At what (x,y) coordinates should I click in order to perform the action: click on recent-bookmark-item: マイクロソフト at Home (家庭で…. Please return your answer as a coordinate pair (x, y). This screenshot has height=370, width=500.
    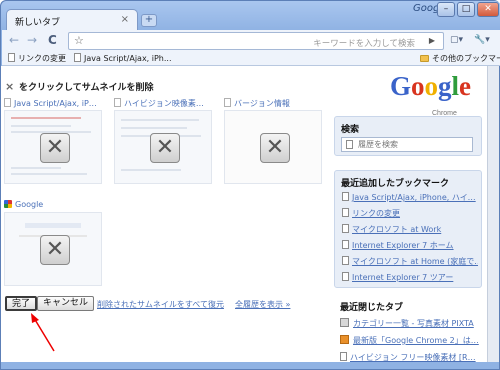
    Looking at the image, I should click on (410, 261).